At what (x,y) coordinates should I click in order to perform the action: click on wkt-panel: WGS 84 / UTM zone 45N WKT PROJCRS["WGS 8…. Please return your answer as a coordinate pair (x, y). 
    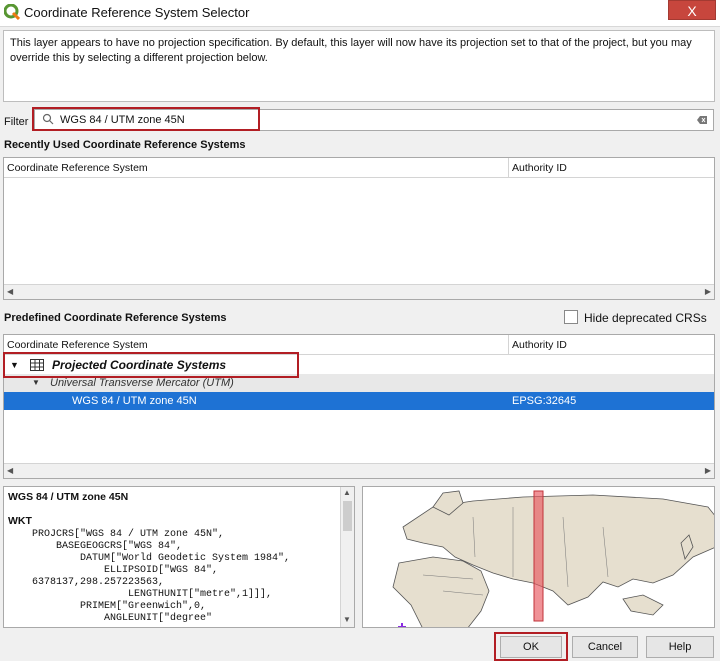
    Looking at the image, I should click on (179, 557).